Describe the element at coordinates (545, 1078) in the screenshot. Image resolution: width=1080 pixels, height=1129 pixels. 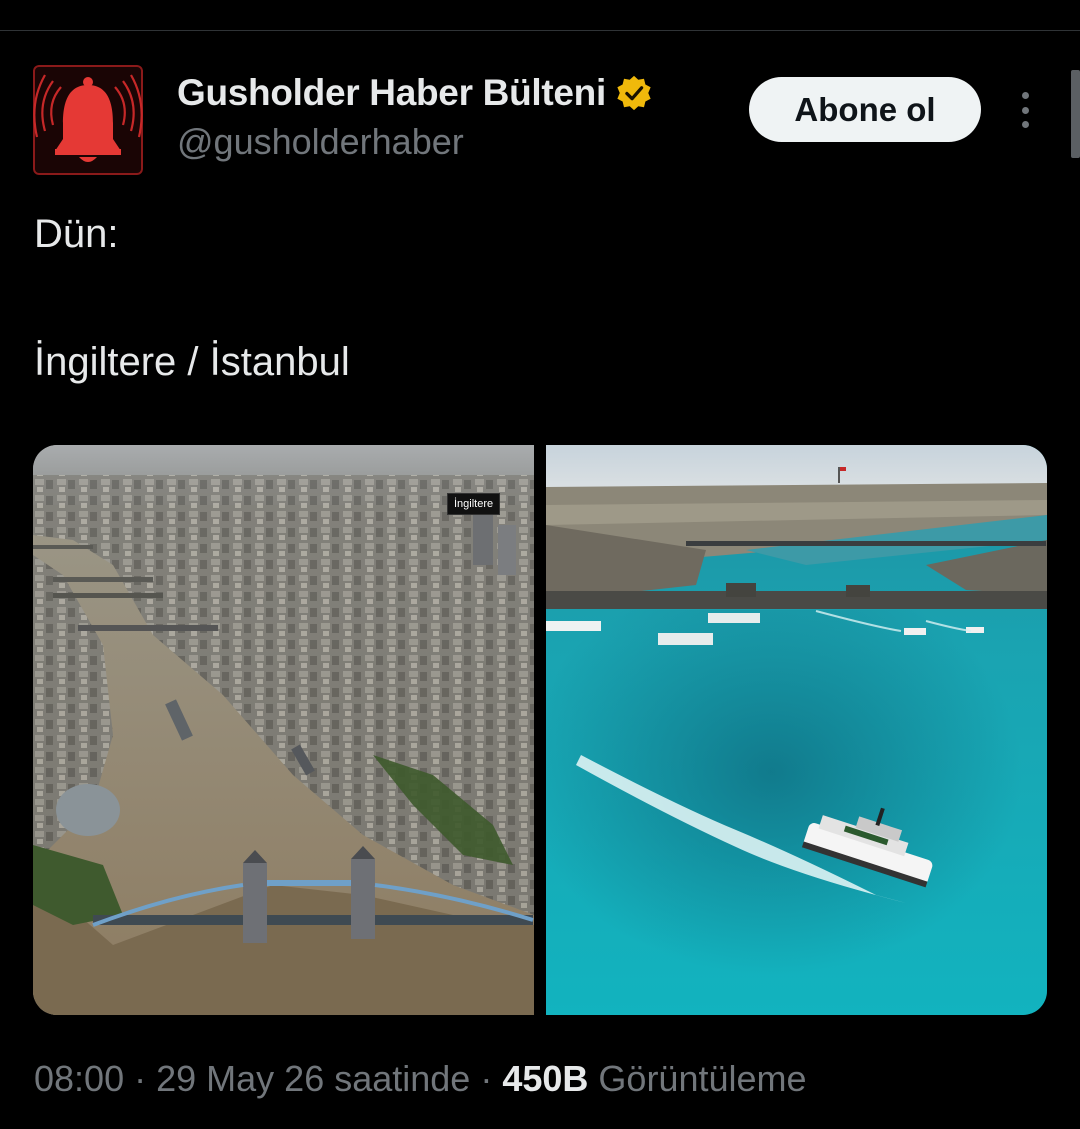
I see `views-count: 450B` at that location.